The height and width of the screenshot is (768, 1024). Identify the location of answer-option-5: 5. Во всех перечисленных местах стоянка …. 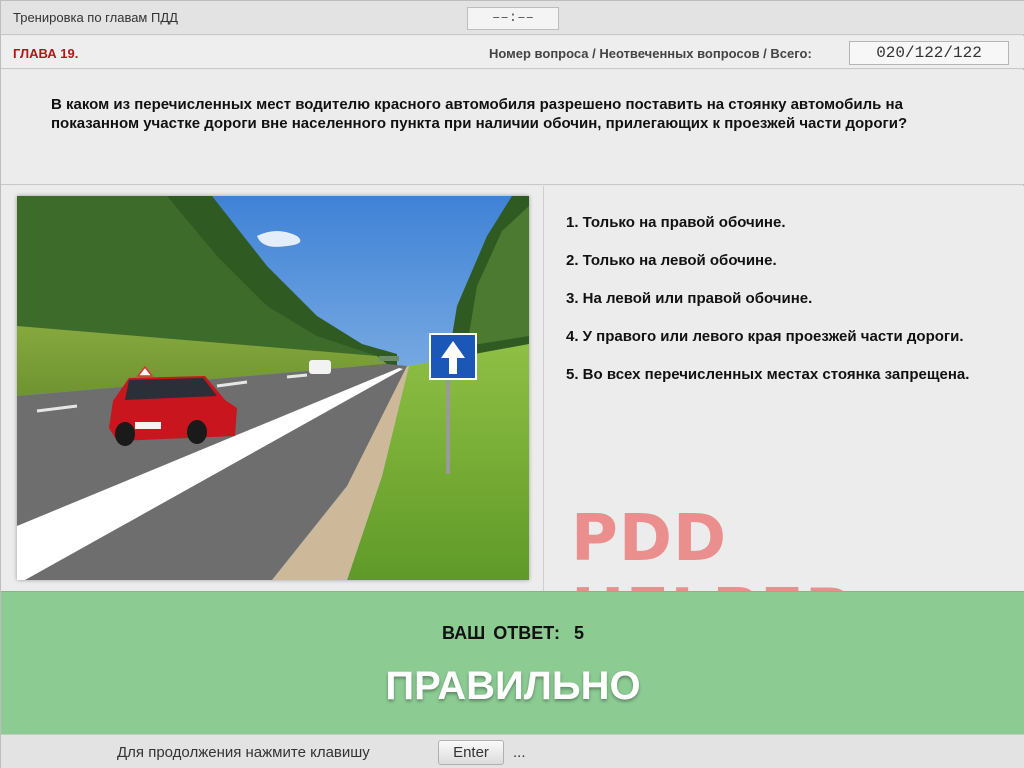
(781, 374).